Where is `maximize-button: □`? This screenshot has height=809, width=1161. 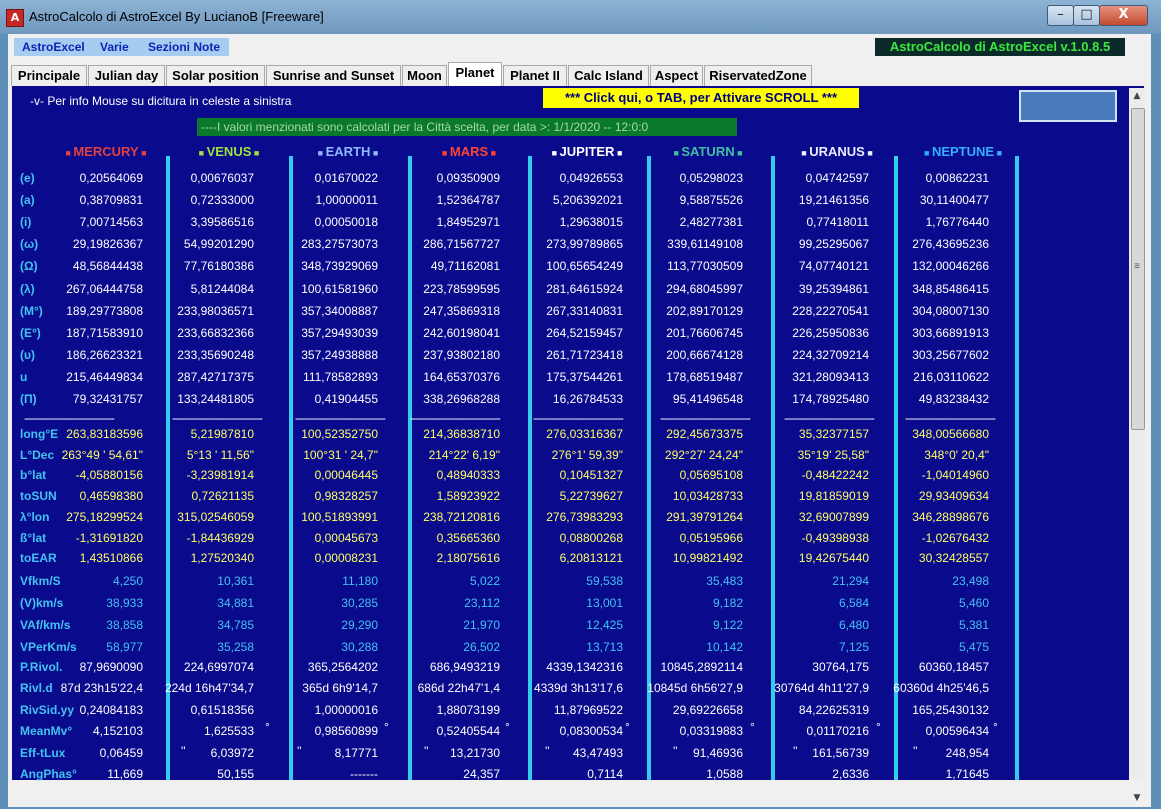 maximize-button: □ is located at coordinates (1086, 15).